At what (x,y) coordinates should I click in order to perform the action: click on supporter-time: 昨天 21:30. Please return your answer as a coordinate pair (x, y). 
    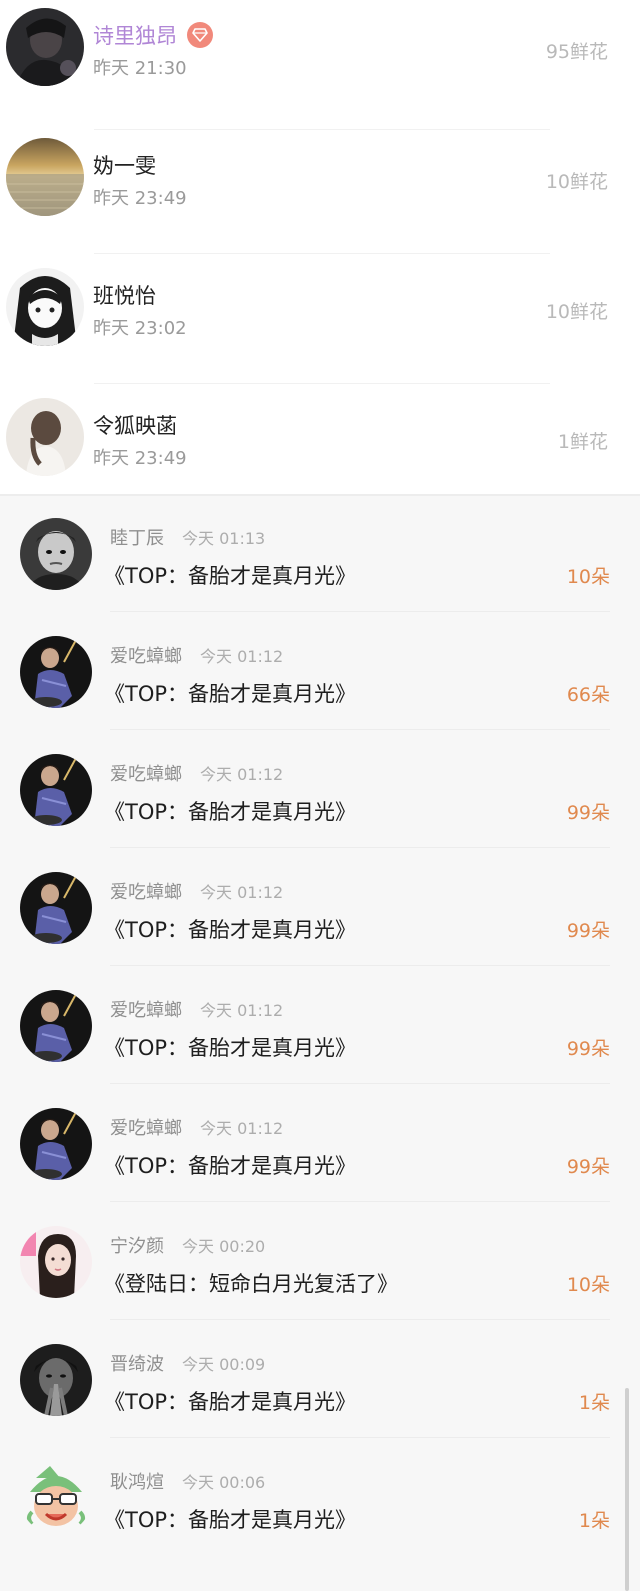
    Looking at the image, I should click on (140, 68).